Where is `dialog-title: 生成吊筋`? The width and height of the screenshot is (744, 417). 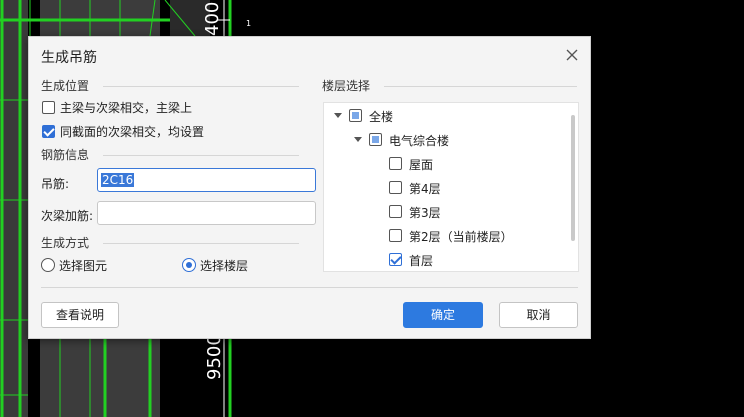 dialog-title: 生成吊筋 is located at coordinates (69, 58).